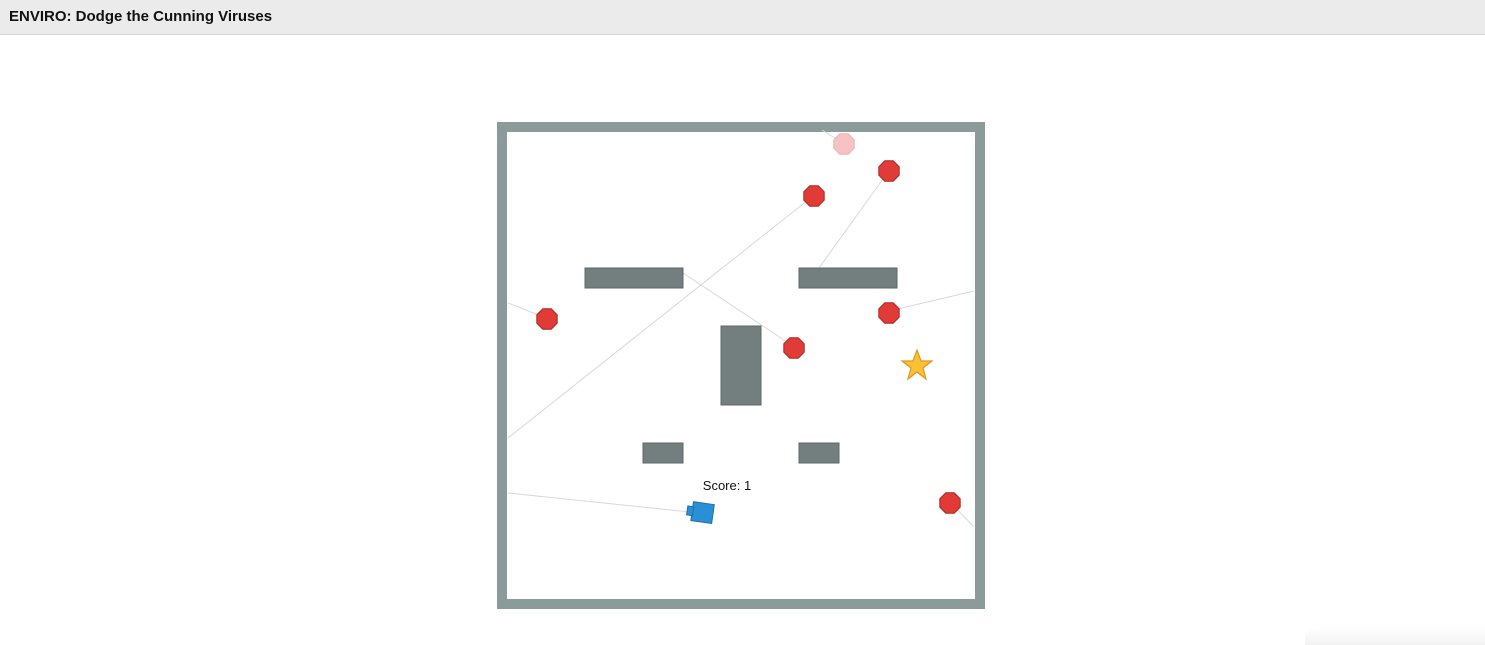 Image resolution: width=1485 pixels, height=645 pixels. Describe the element at coordinates (844, 144) in the screenshot. I see `faded-virus-icon` at that location.